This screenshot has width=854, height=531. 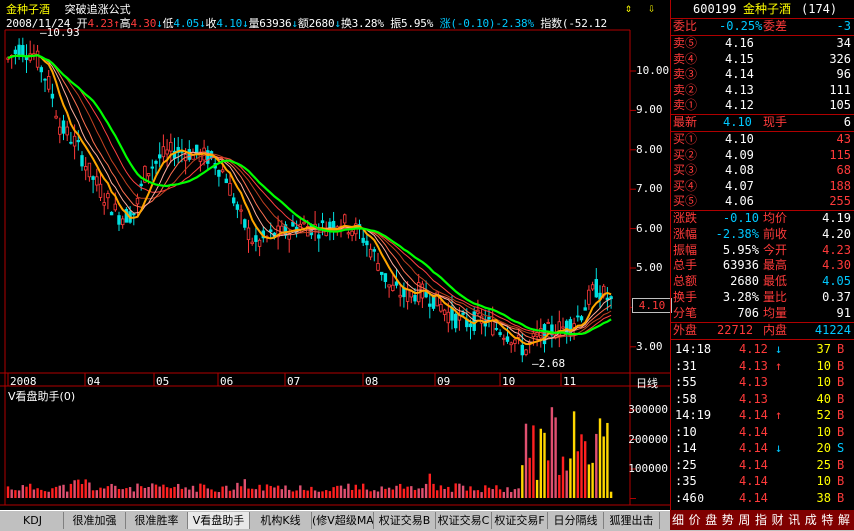 I want to click on stat-row: 总额 2680 最低 4.05, so click(x=762, y=281).